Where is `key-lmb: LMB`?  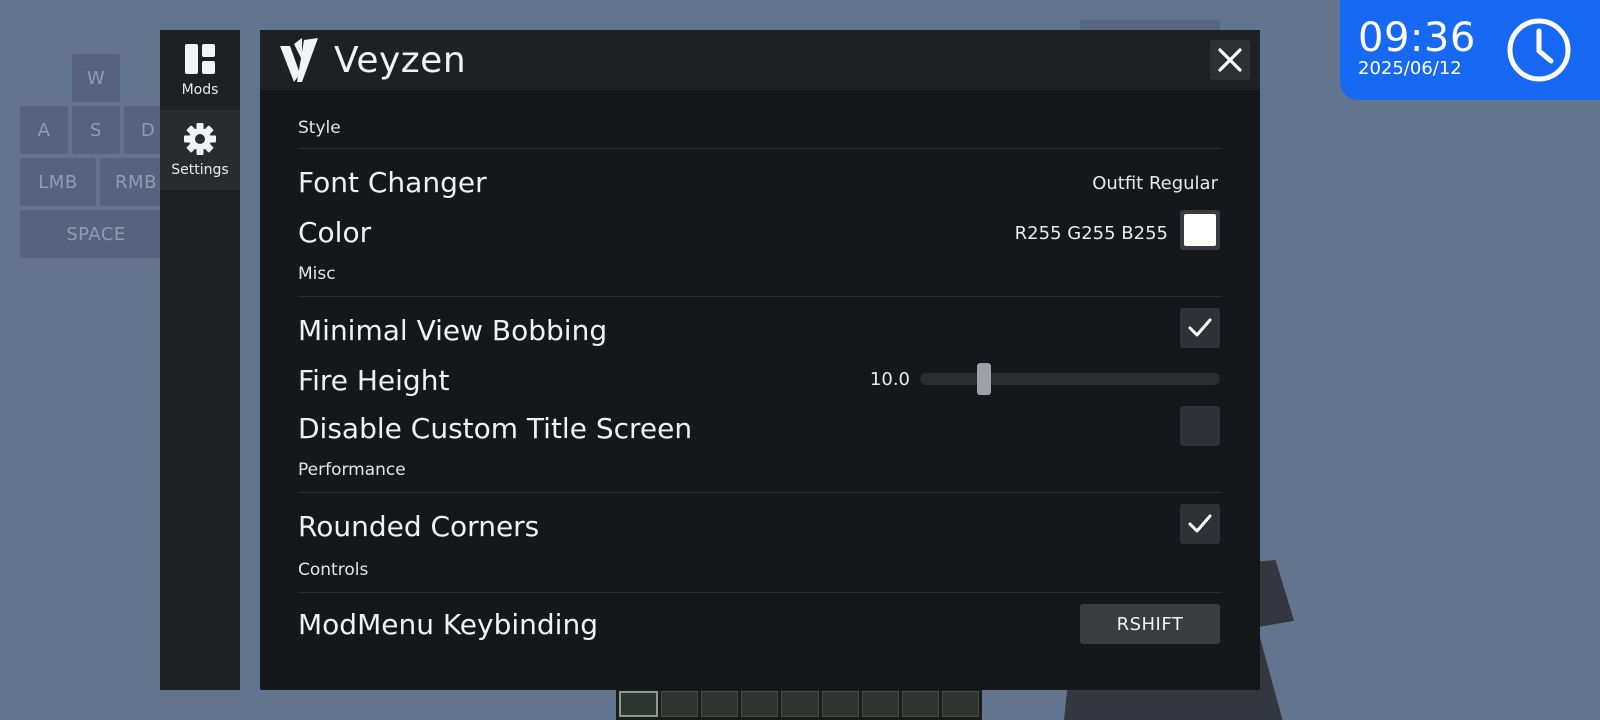 key-lmb: LMB is located at coordinates (58, 182).